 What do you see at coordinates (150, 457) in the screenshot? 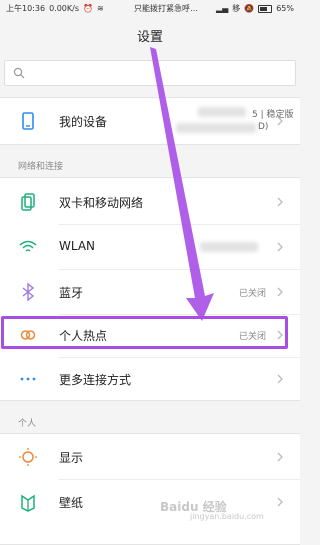
I see `display-row: 显示` at bounding box center [150, 457].